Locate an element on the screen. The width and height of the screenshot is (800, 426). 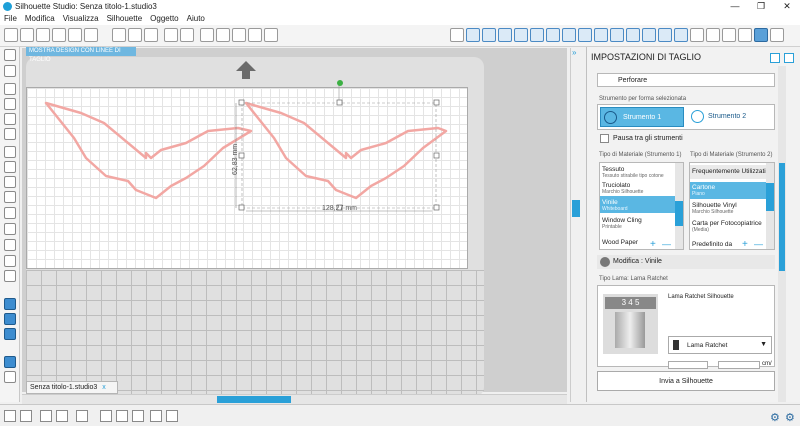
material-item-truciolato: Truciolato Marchio Silhouette is located at coordinates (622, 189).